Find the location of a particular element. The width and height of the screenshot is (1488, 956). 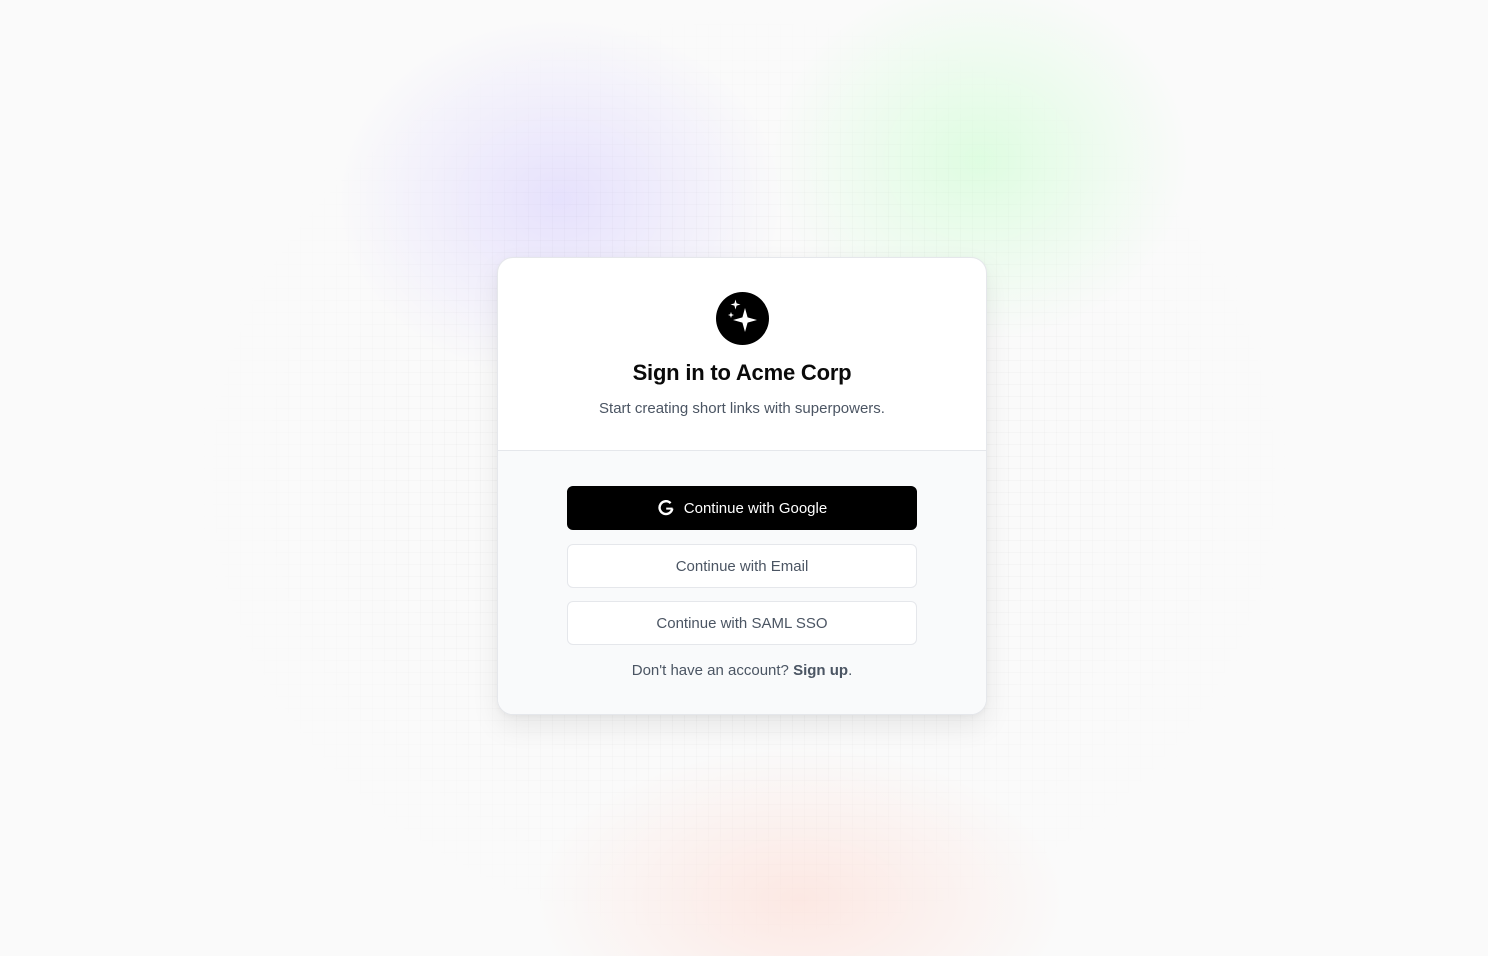

continue-with-saml-sso-button: Continue with SAML SSO is located at coordinates (742, 623).